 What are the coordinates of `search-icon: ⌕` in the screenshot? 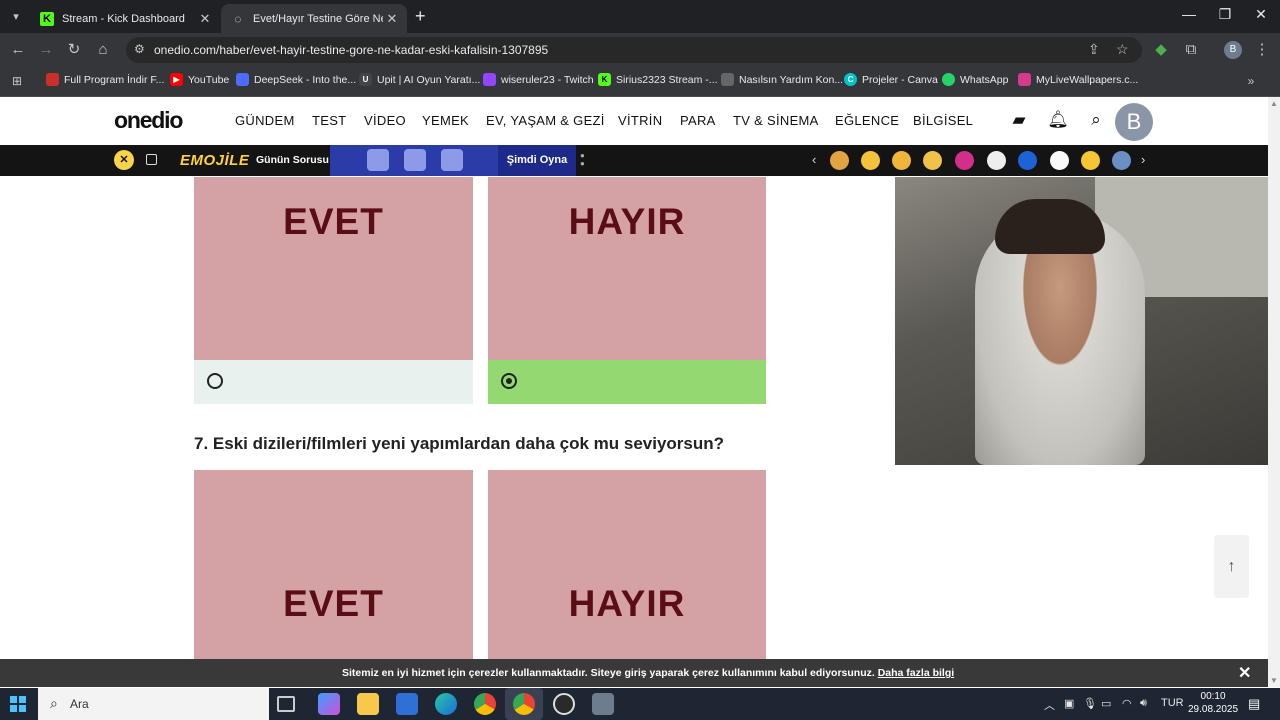 It's located at (1096, 120).